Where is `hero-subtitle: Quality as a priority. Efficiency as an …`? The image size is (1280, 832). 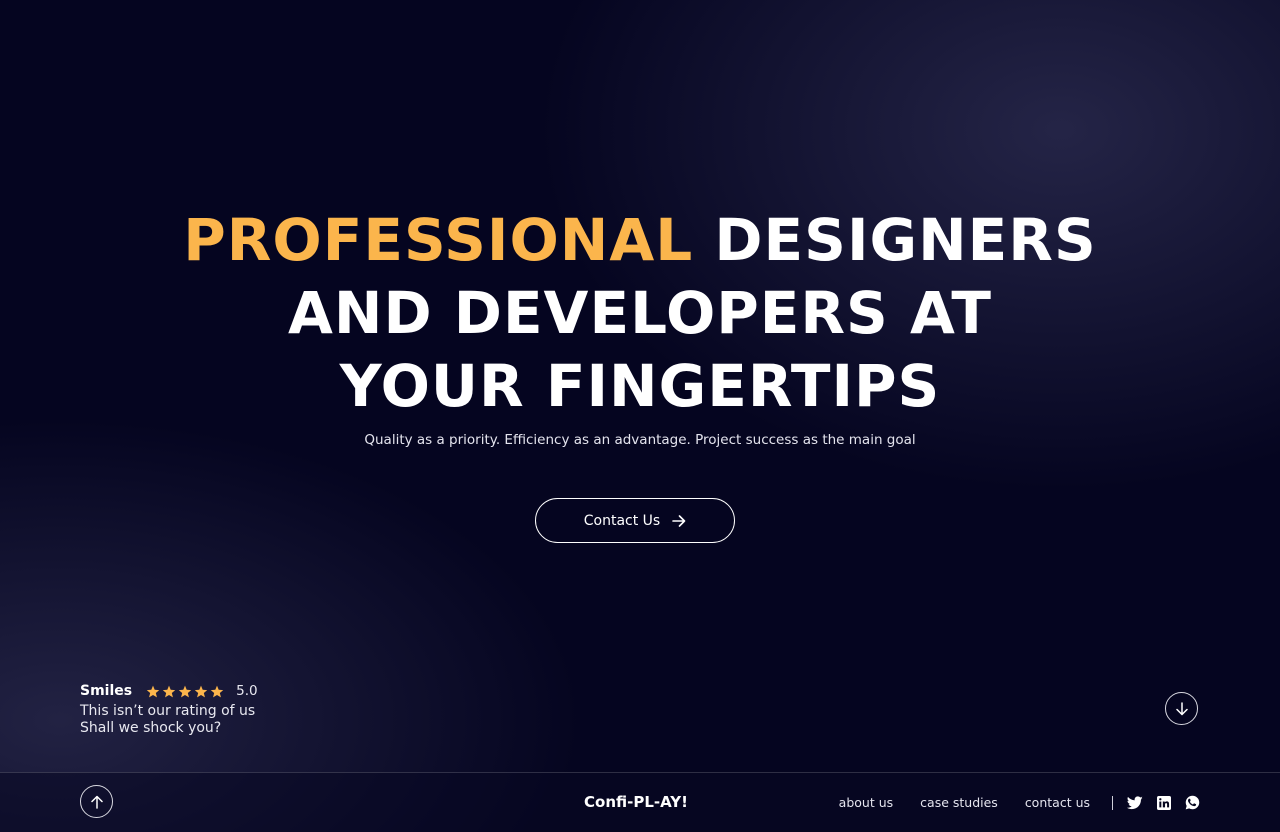
hero-subtitle: Quality as a priority. Efficiency as an … is located at coordinates (640, 440).